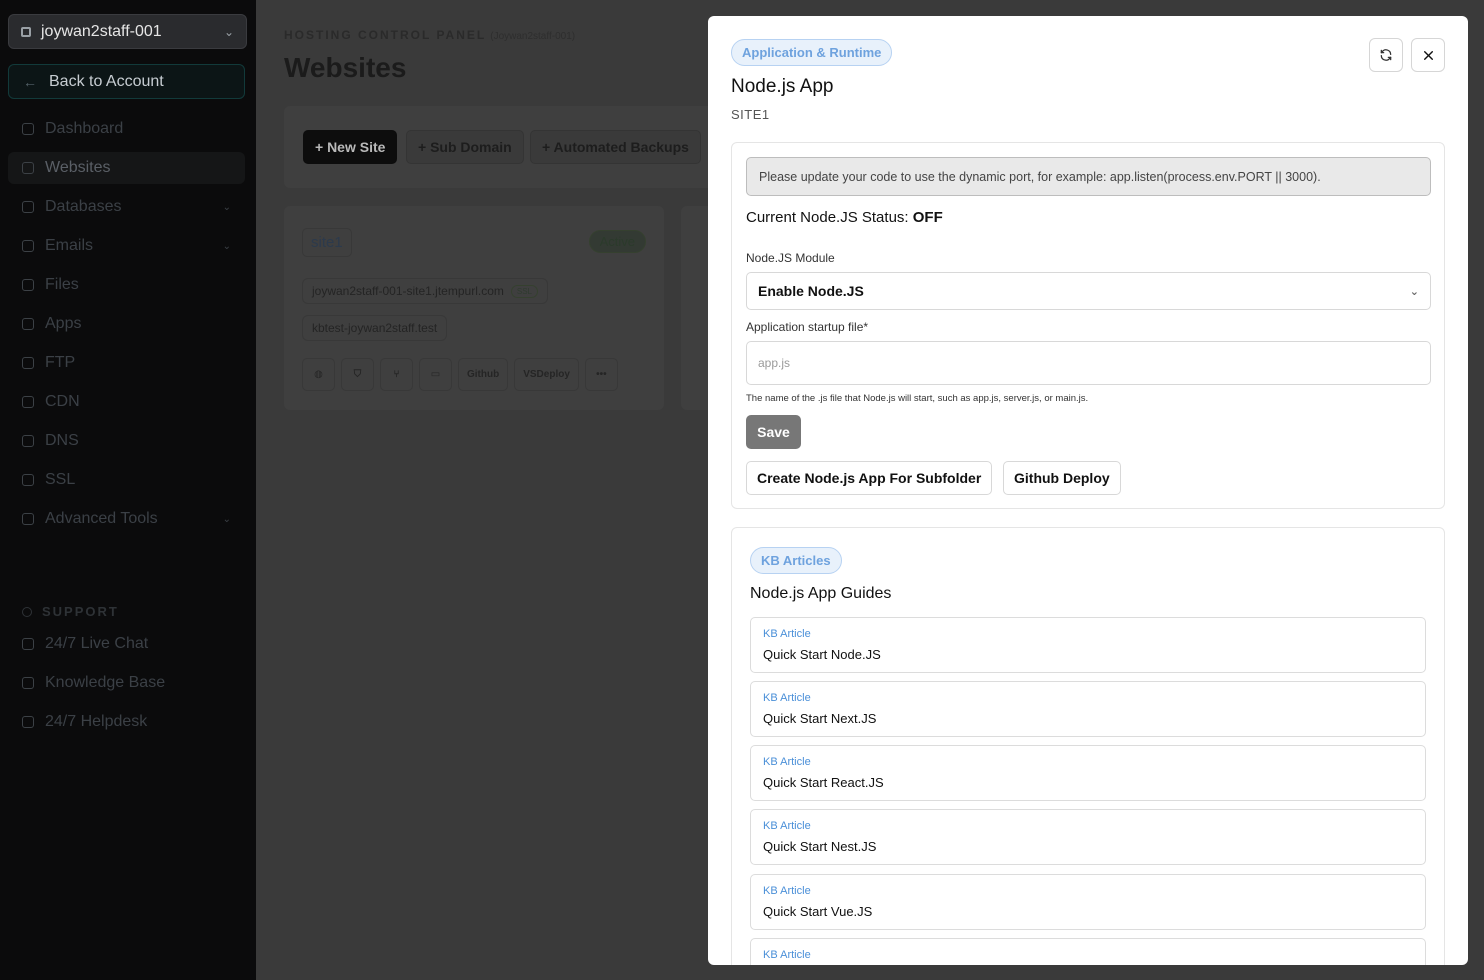 The image size is (1484, 980). What do you see at coordinates (807, 327) in the screenshot?
I see `startup-file-label: Application startup file*` at bounding box center [807, 327].